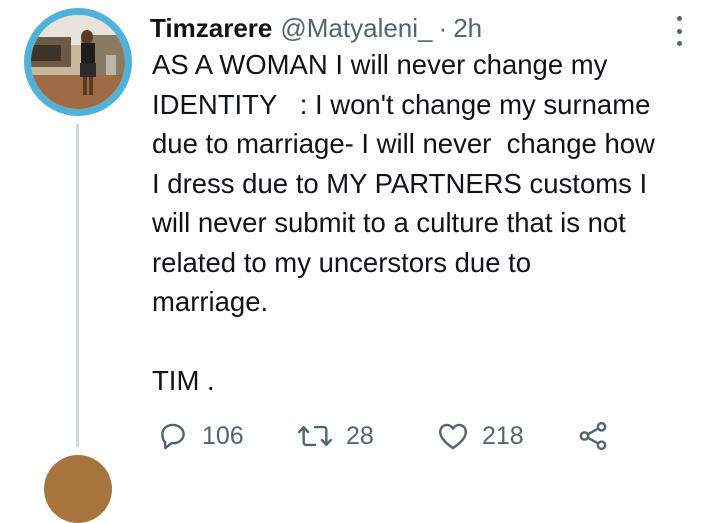 This screenshot has height=523, width=720. What do you see at coordinates (183, 380) in the screenshot?
I see `tweet-text-line: TIM .` at bounding box center [183, 380].